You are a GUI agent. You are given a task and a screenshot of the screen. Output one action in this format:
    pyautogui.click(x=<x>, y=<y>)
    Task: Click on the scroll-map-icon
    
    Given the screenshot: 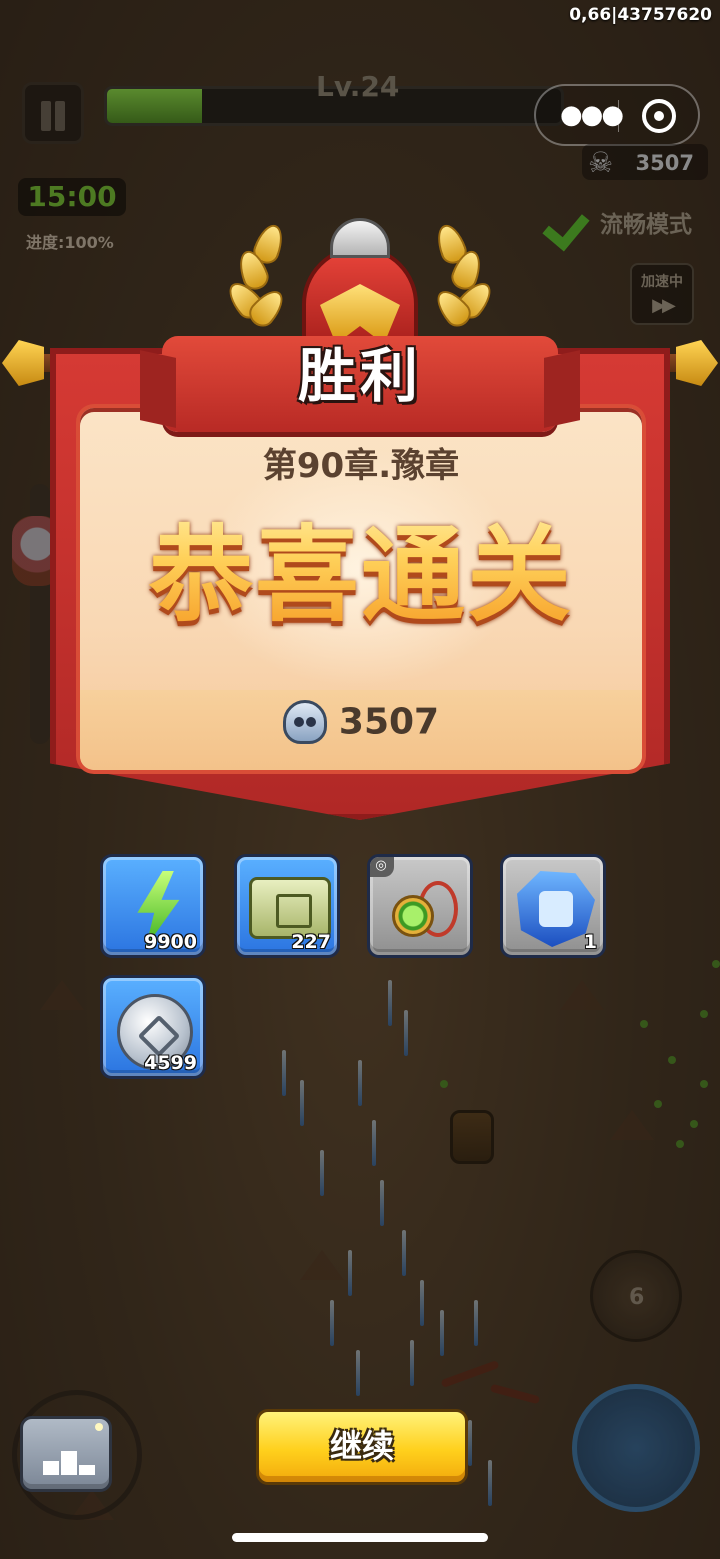 What is the action you would take?
    pyautogui.click(x=290, y=908)
    